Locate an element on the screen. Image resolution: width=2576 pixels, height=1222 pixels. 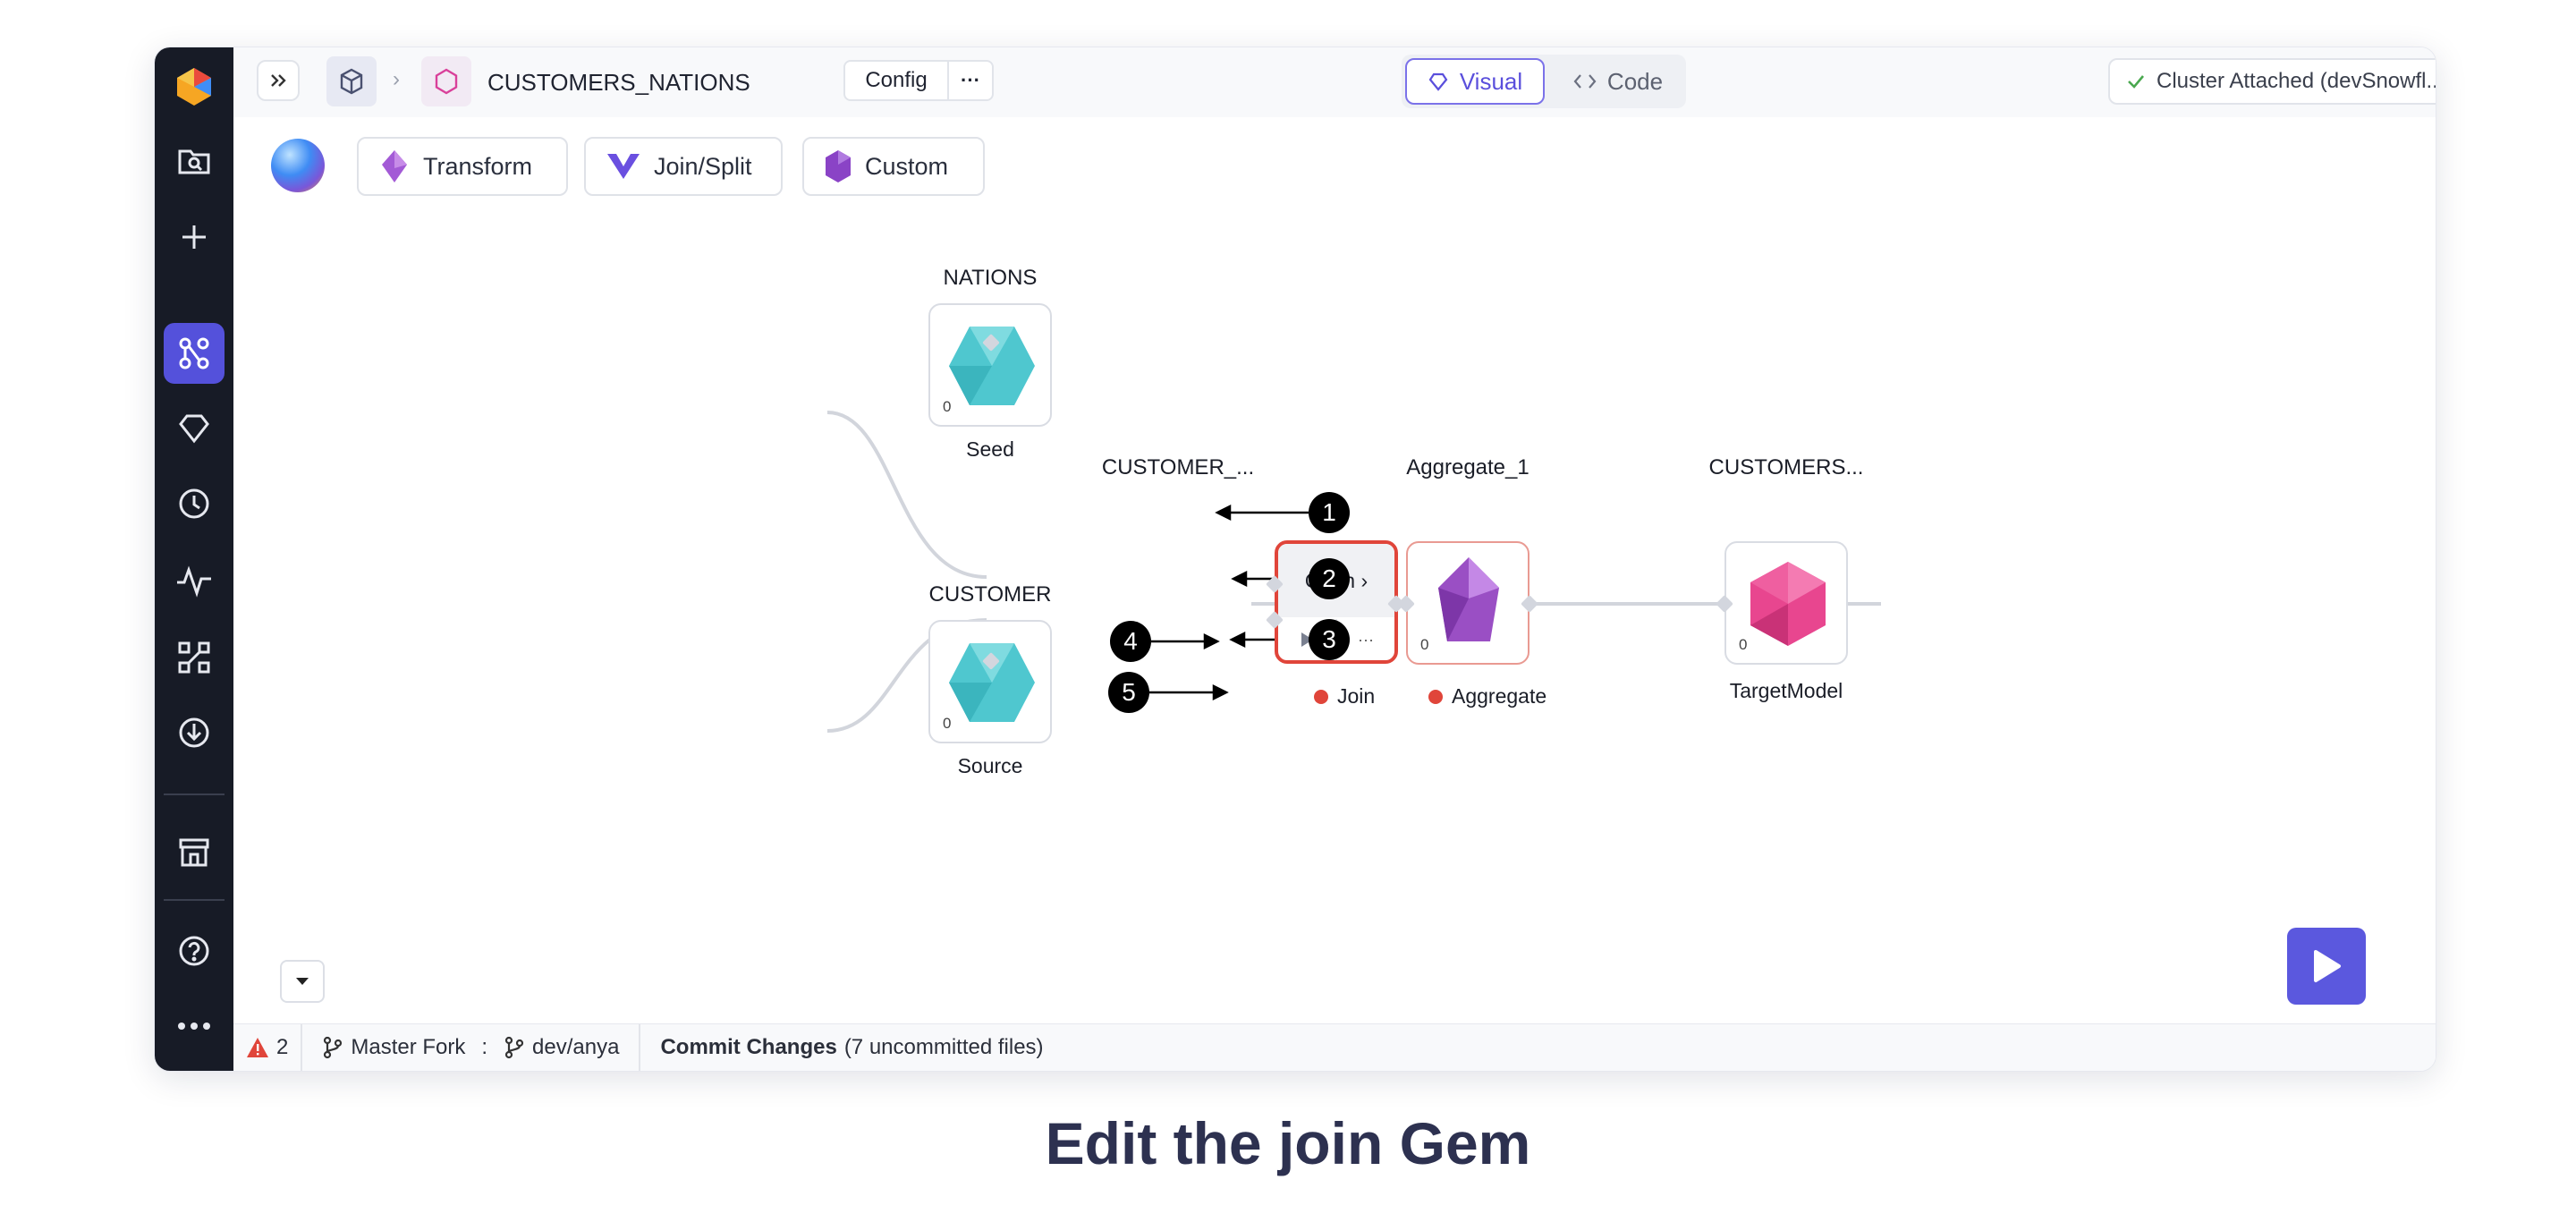
code-icon is located at coordinates (1585, 81).